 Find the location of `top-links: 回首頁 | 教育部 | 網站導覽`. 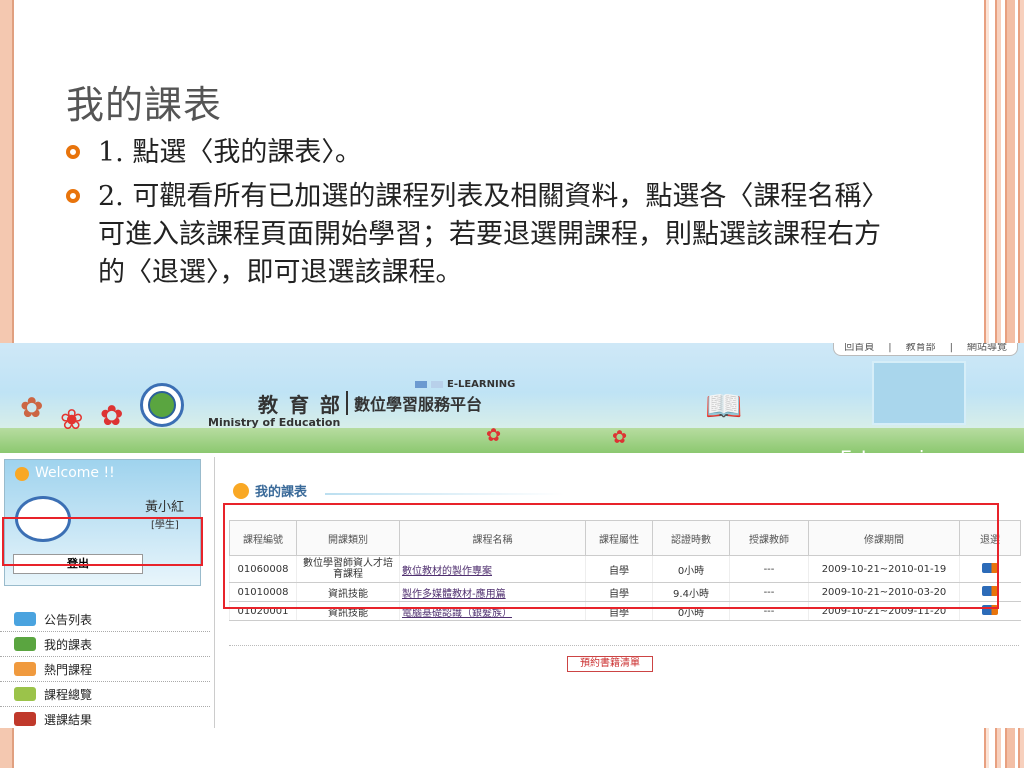

top-links: 回首頁 | 教育部 | 網站導覽 is located at coordinates (925, 349).